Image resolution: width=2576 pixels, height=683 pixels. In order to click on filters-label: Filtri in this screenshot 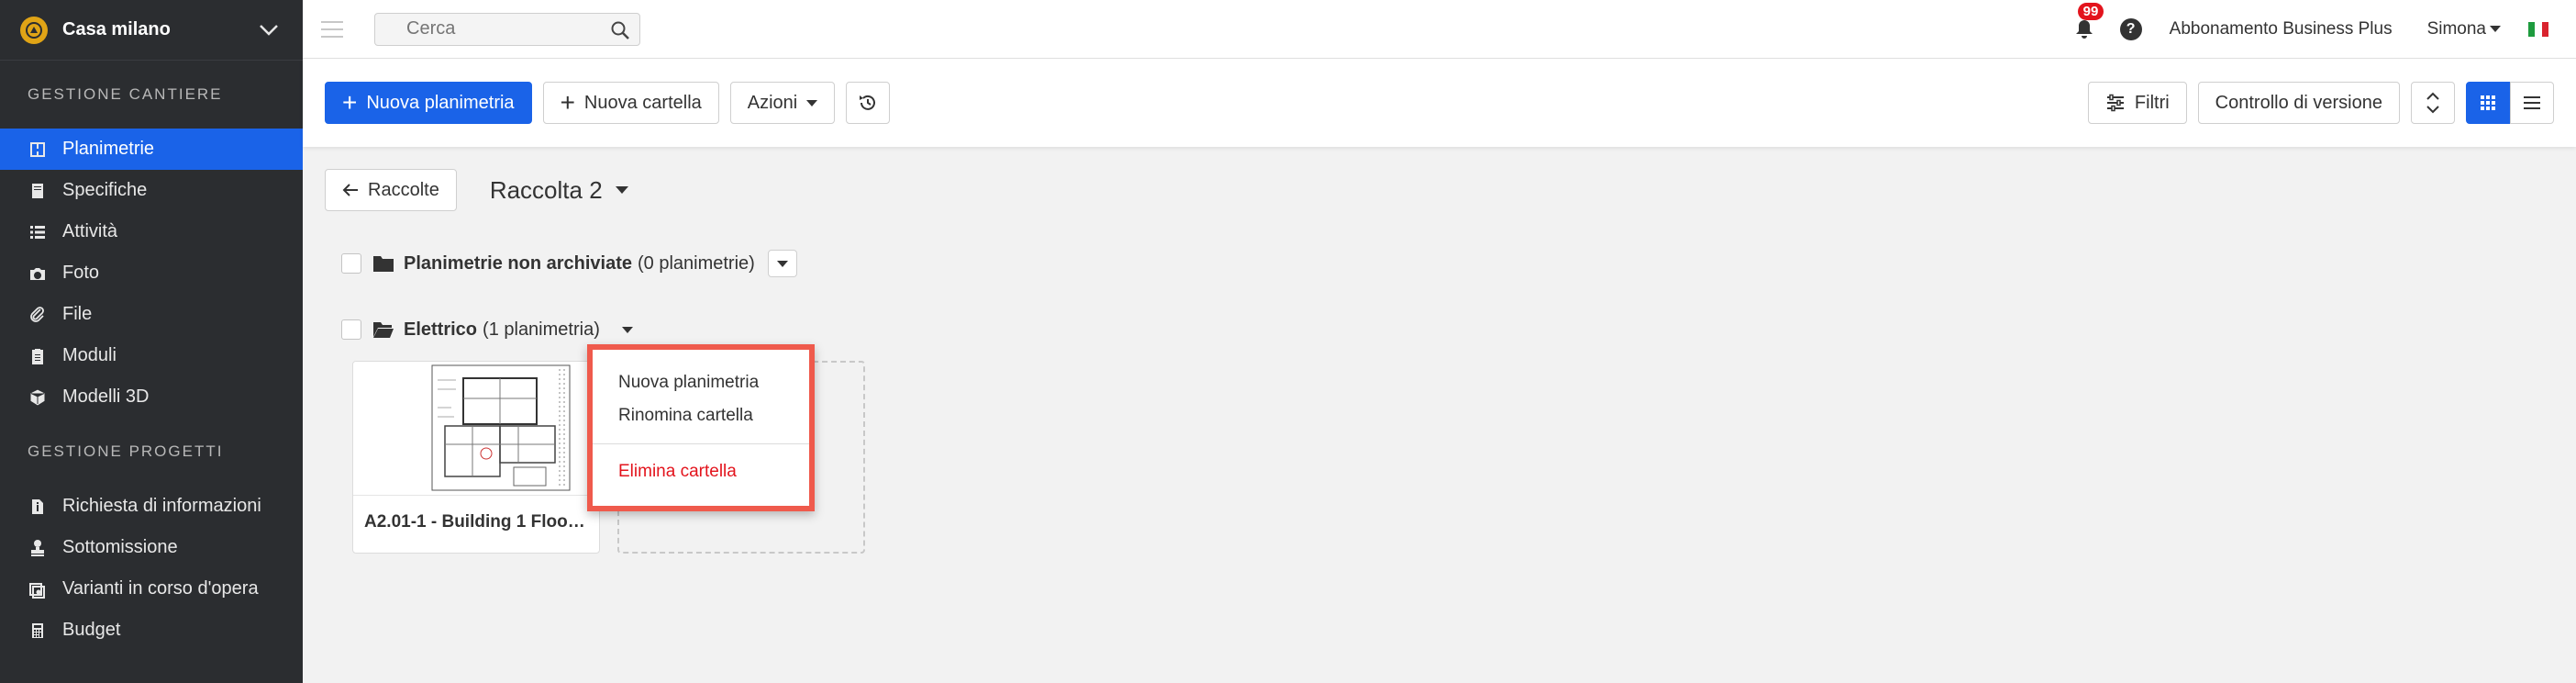, I will do `click(2152, 102)`.